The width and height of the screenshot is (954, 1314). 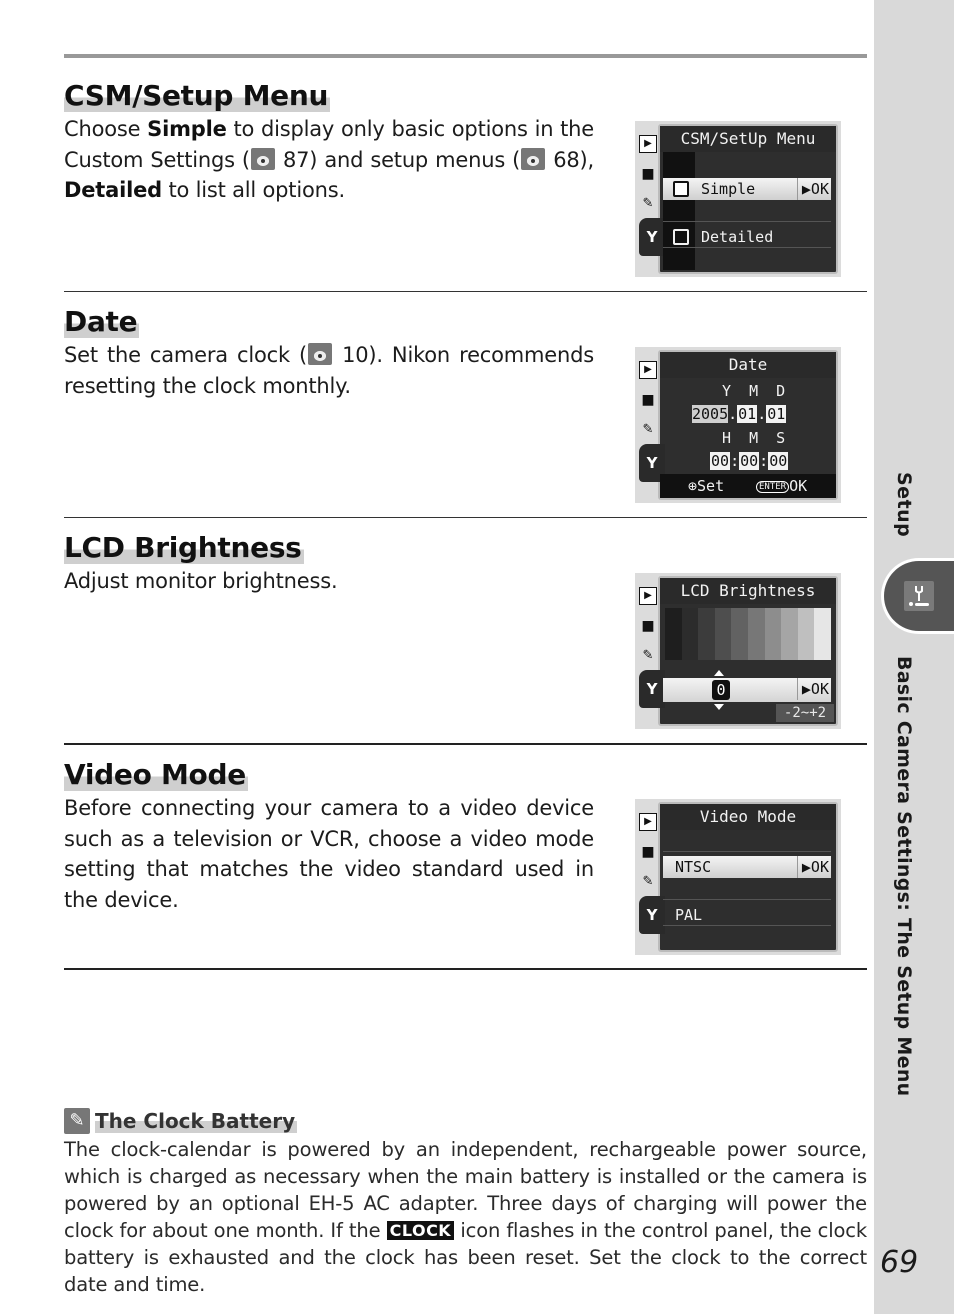 What do you see at coordinates (805, 713) in the screenshot?
I see `brightness-range: -2~+2` at bounding box center [805, 713].